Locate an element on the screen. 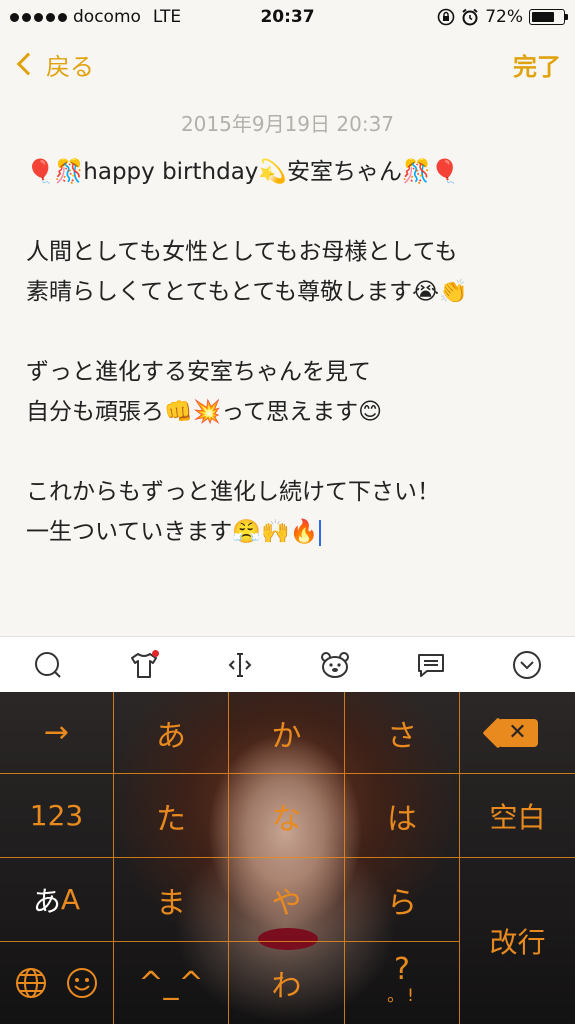  done-button: 完了 is located at coordinates (537, 64).